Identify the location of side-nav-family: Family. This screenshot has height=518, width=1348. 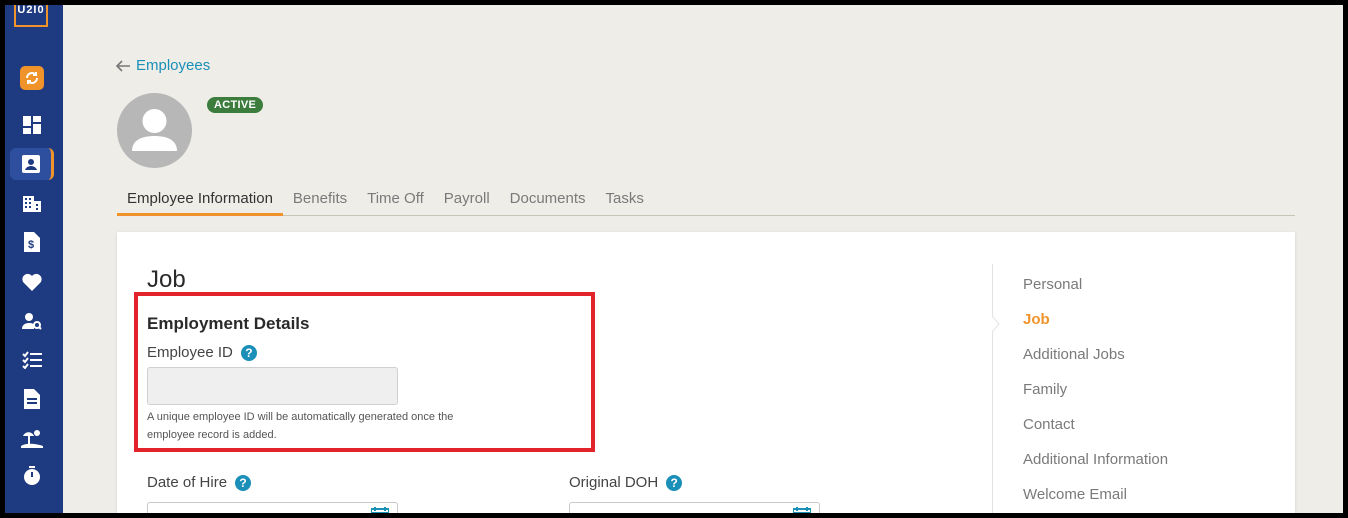
(1045, 389).